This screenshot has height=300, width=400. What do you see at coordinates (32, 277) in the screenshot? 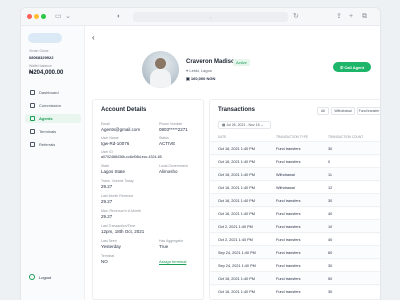
I see `logout-icon` at bounding box center [32, 277].